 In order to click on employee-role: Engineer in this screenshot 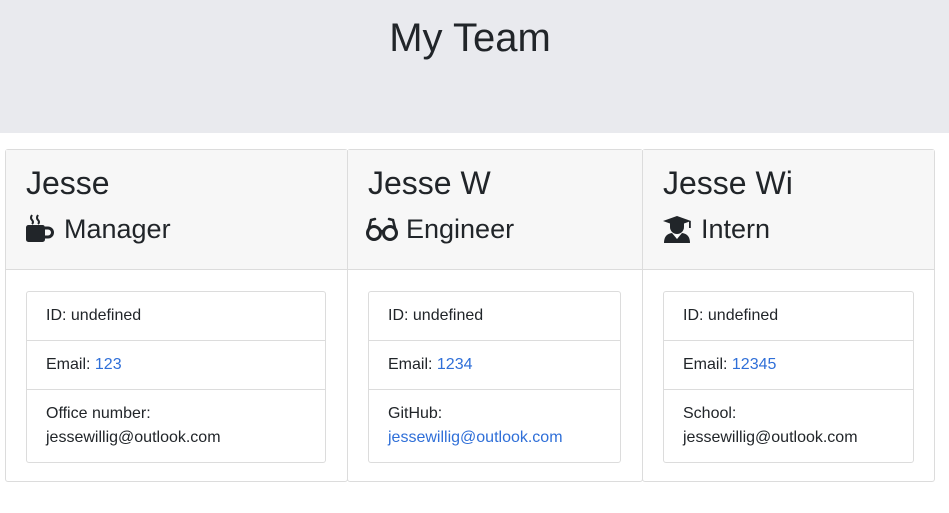, I will do `click(440, 229)`.